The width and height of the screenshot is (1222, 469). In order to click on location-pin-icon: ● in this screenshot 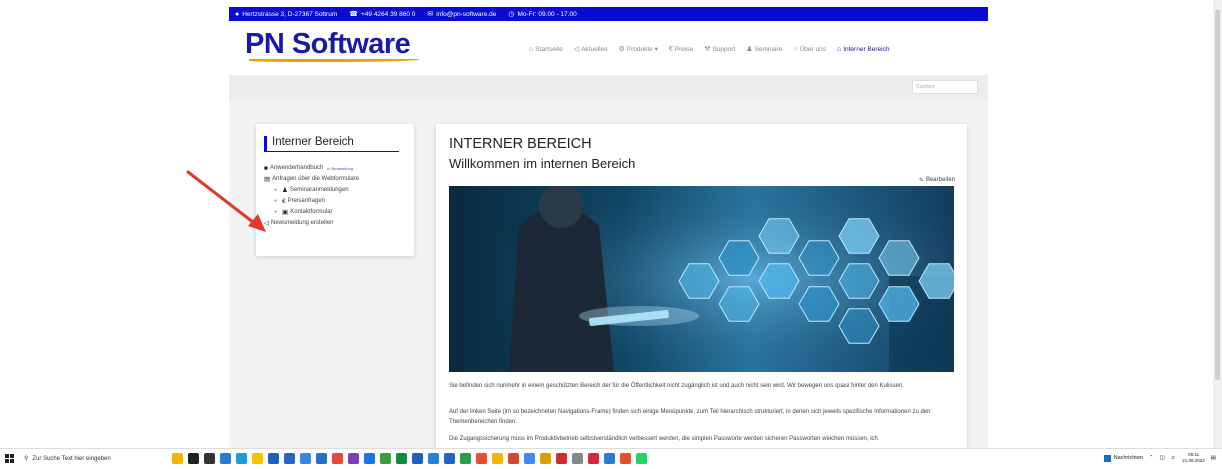, I will do `click(237, 14)`.